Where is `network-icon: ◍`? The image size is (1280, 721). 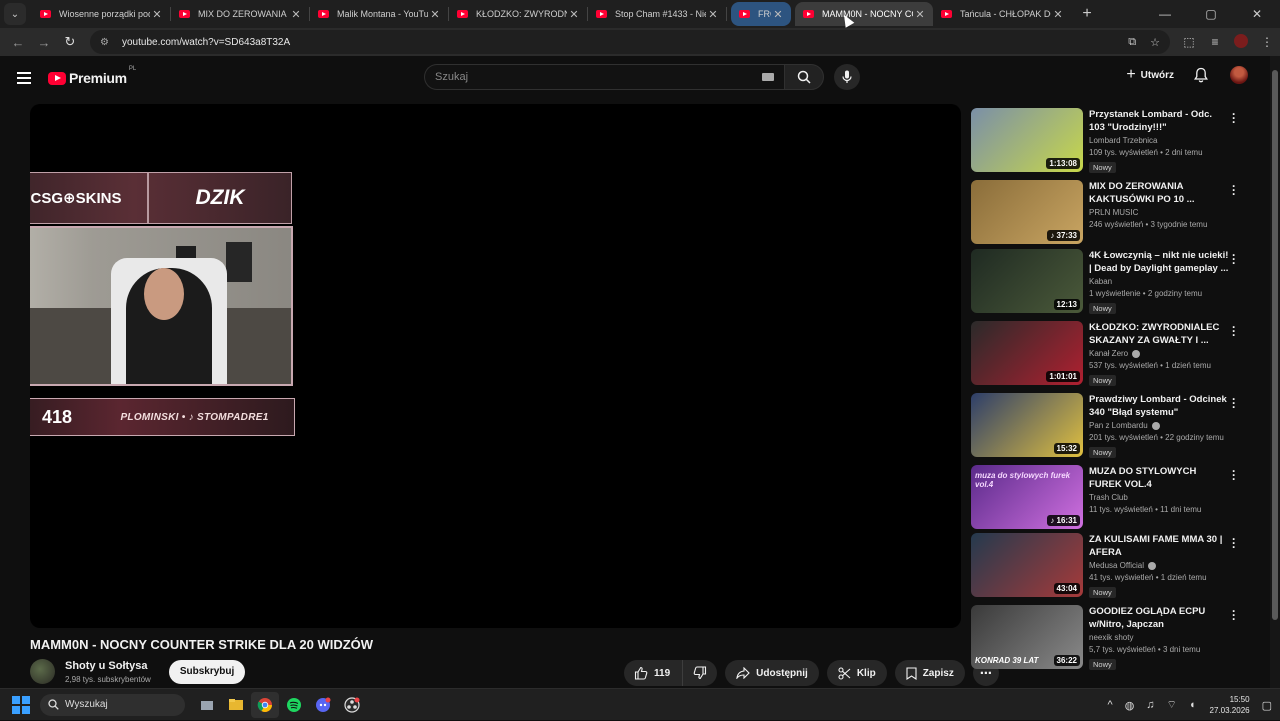
network-icon: ◍ is located at coordinates (1130, 705).